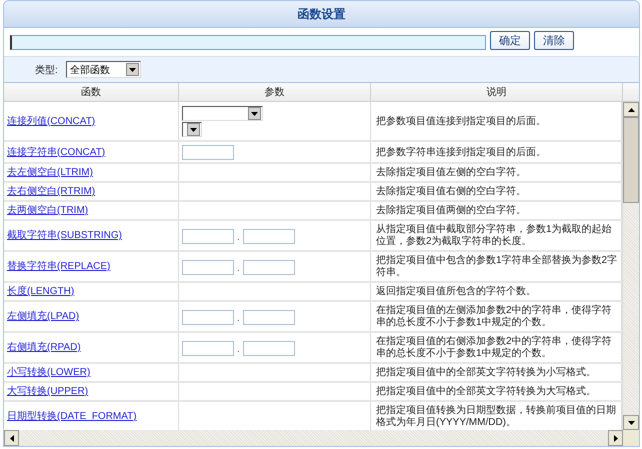 The width and height of the screenshot is (642, 449). What do you see at coordinates (497, 92) in the screenshot?
I see `column-header: 说明` at bounding box center [497, 92].